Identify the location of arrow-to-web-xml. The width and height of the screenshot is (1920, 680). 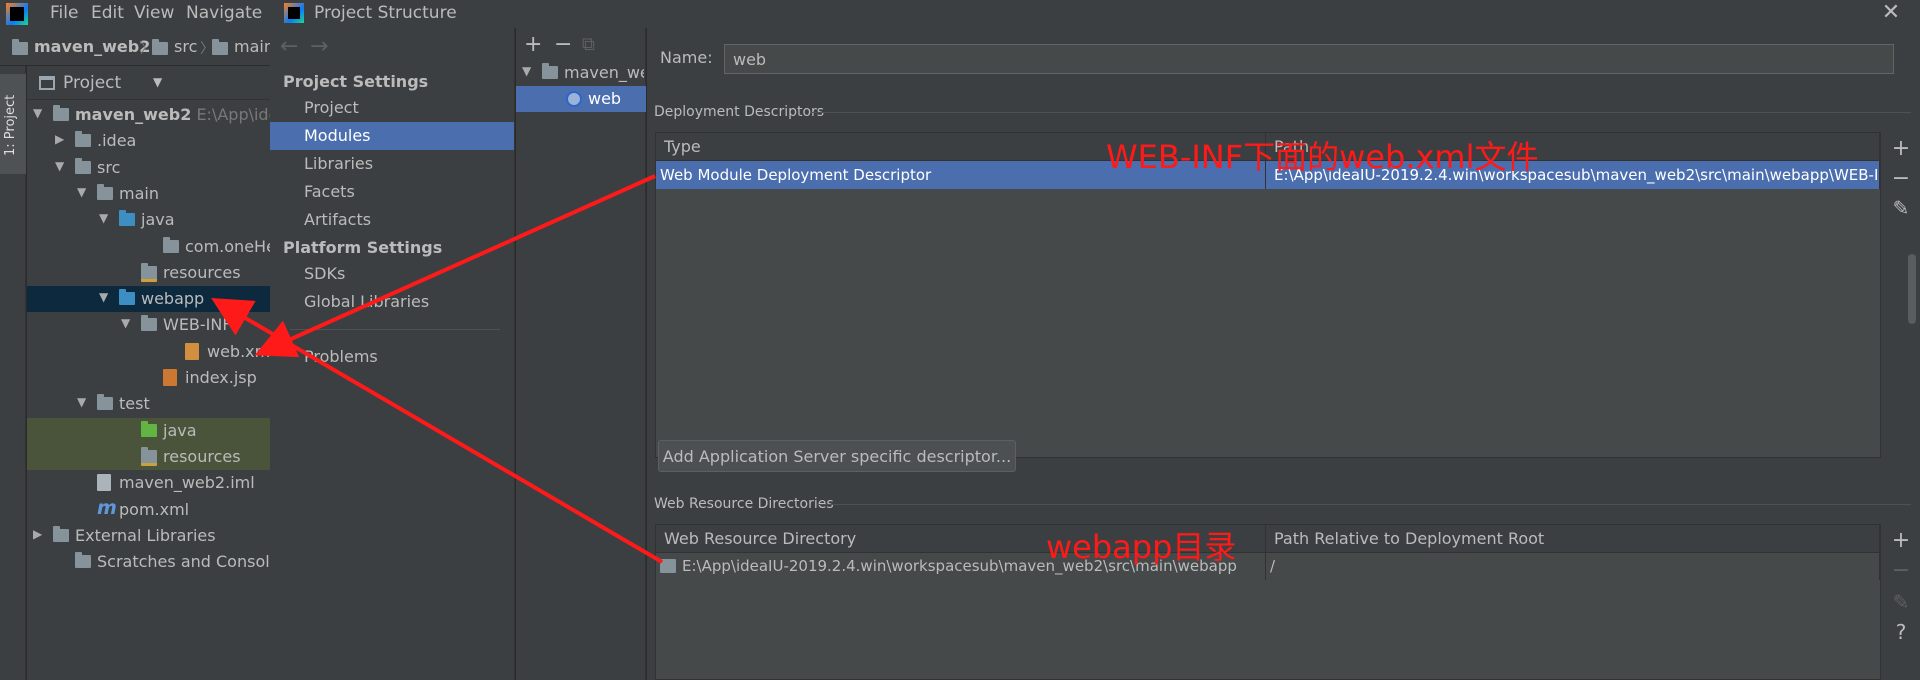
(455, 266).